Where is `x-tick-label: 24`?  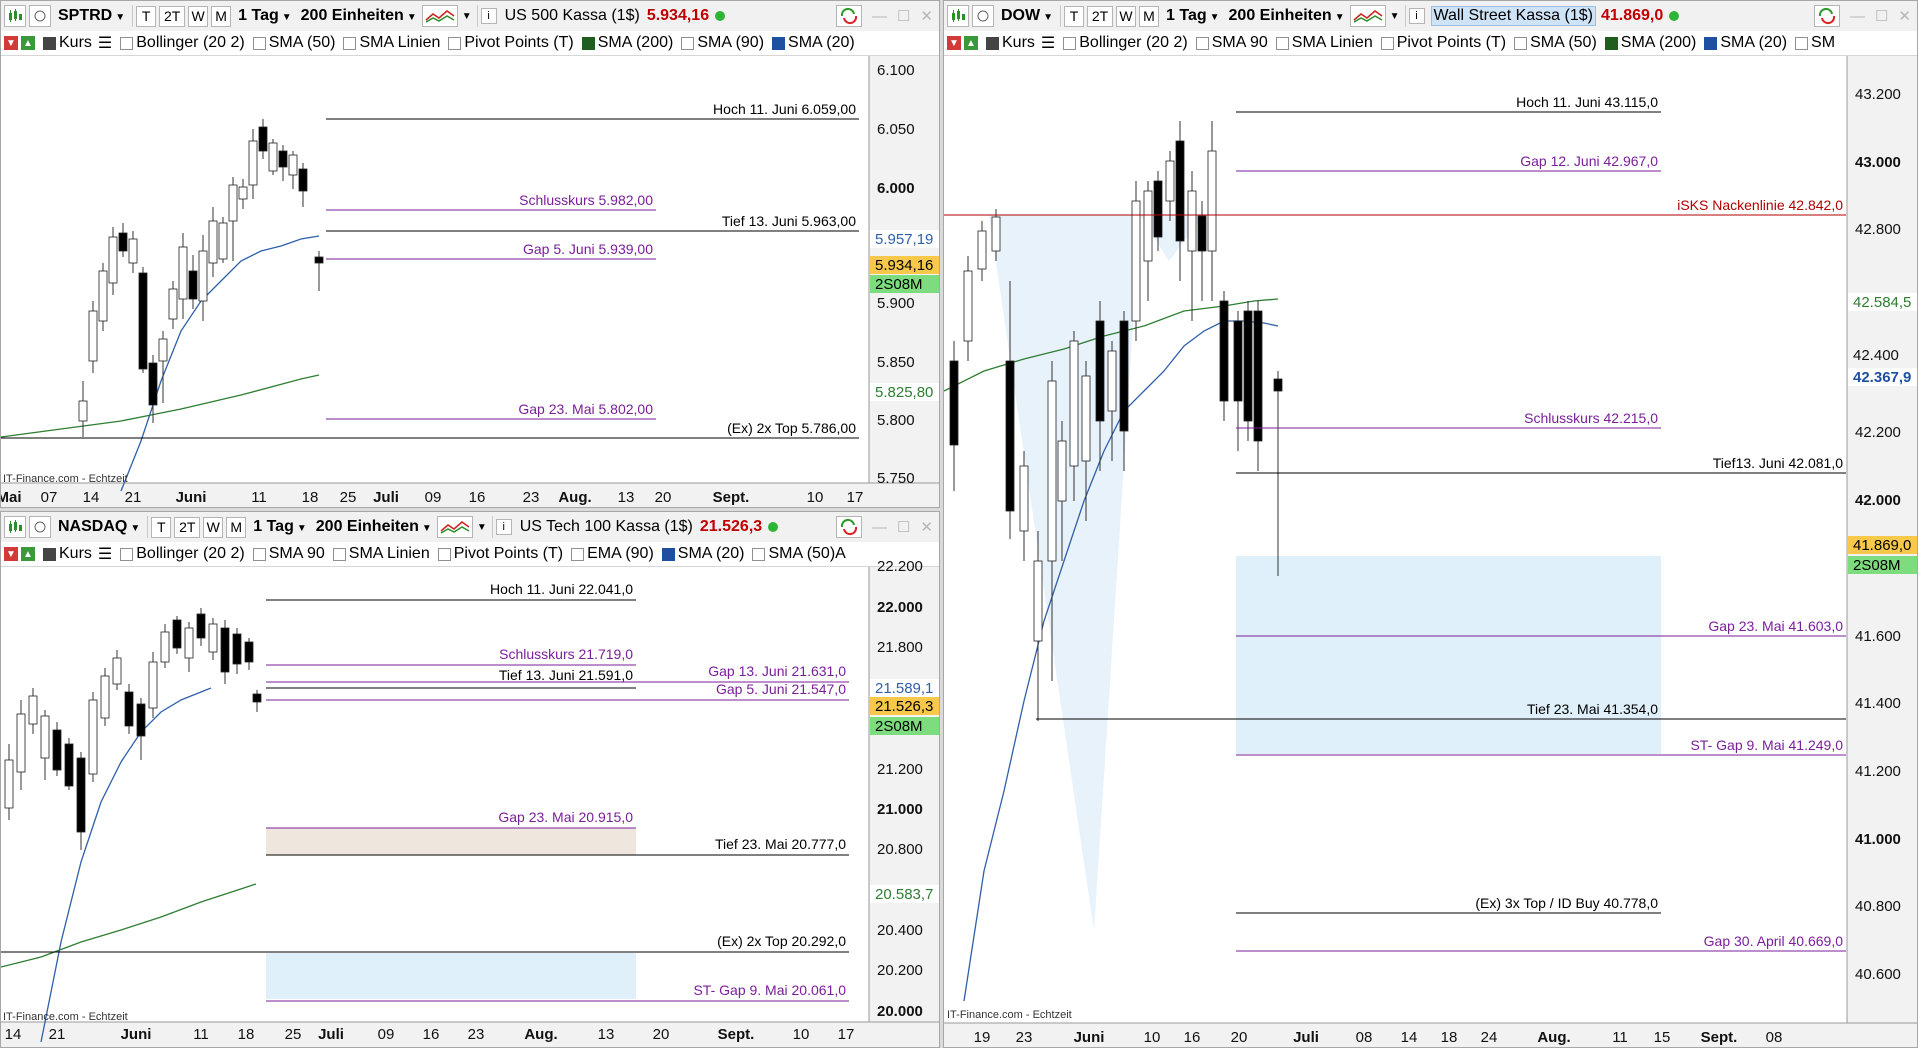 x-tick-label: 24 is located at coordinates (1489, 1037).